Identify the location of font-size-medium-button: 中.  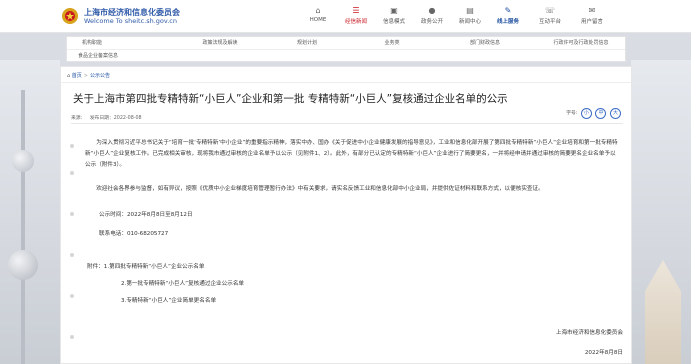
(601, 113).